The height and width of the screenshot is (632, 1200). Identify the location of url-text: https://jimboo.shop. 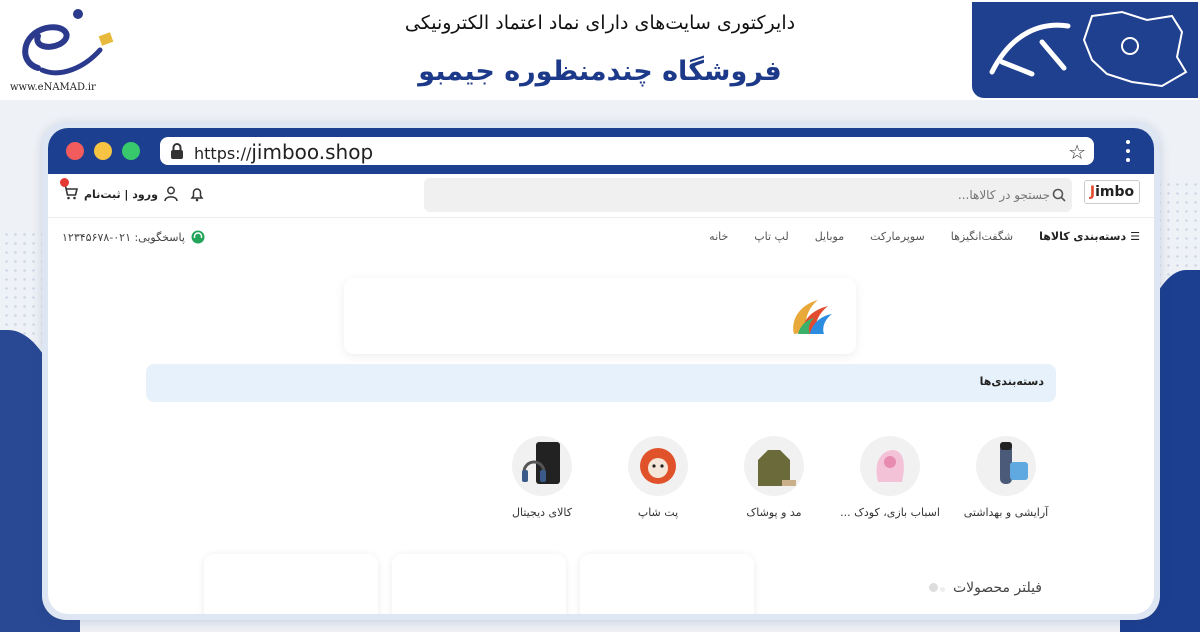
(283, 152).